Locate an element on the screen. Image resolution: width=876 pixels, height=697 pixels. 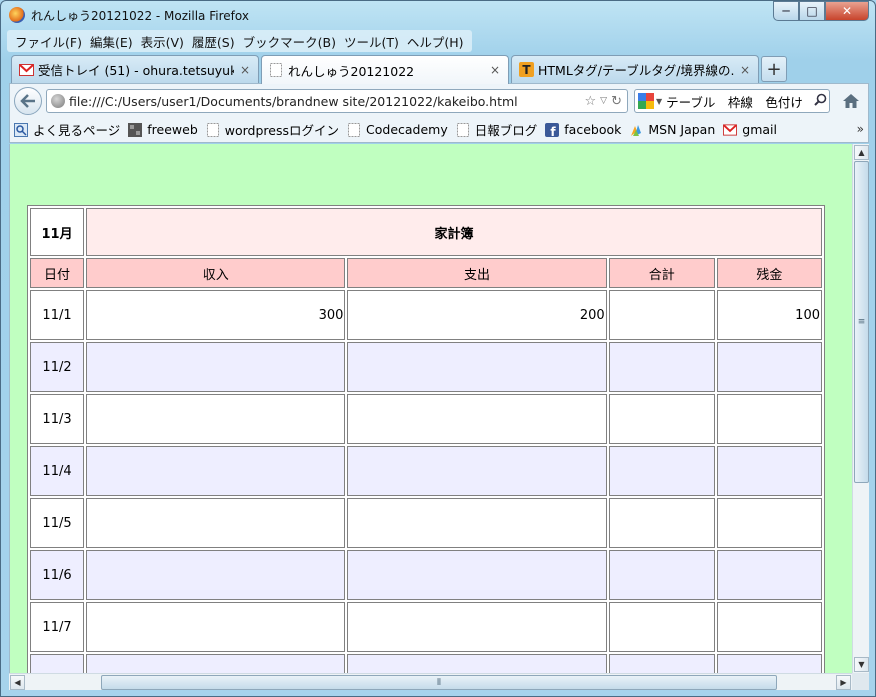
search-bar: ▼ テーブル 枠線 色付け is located at coordinates (732, 101).